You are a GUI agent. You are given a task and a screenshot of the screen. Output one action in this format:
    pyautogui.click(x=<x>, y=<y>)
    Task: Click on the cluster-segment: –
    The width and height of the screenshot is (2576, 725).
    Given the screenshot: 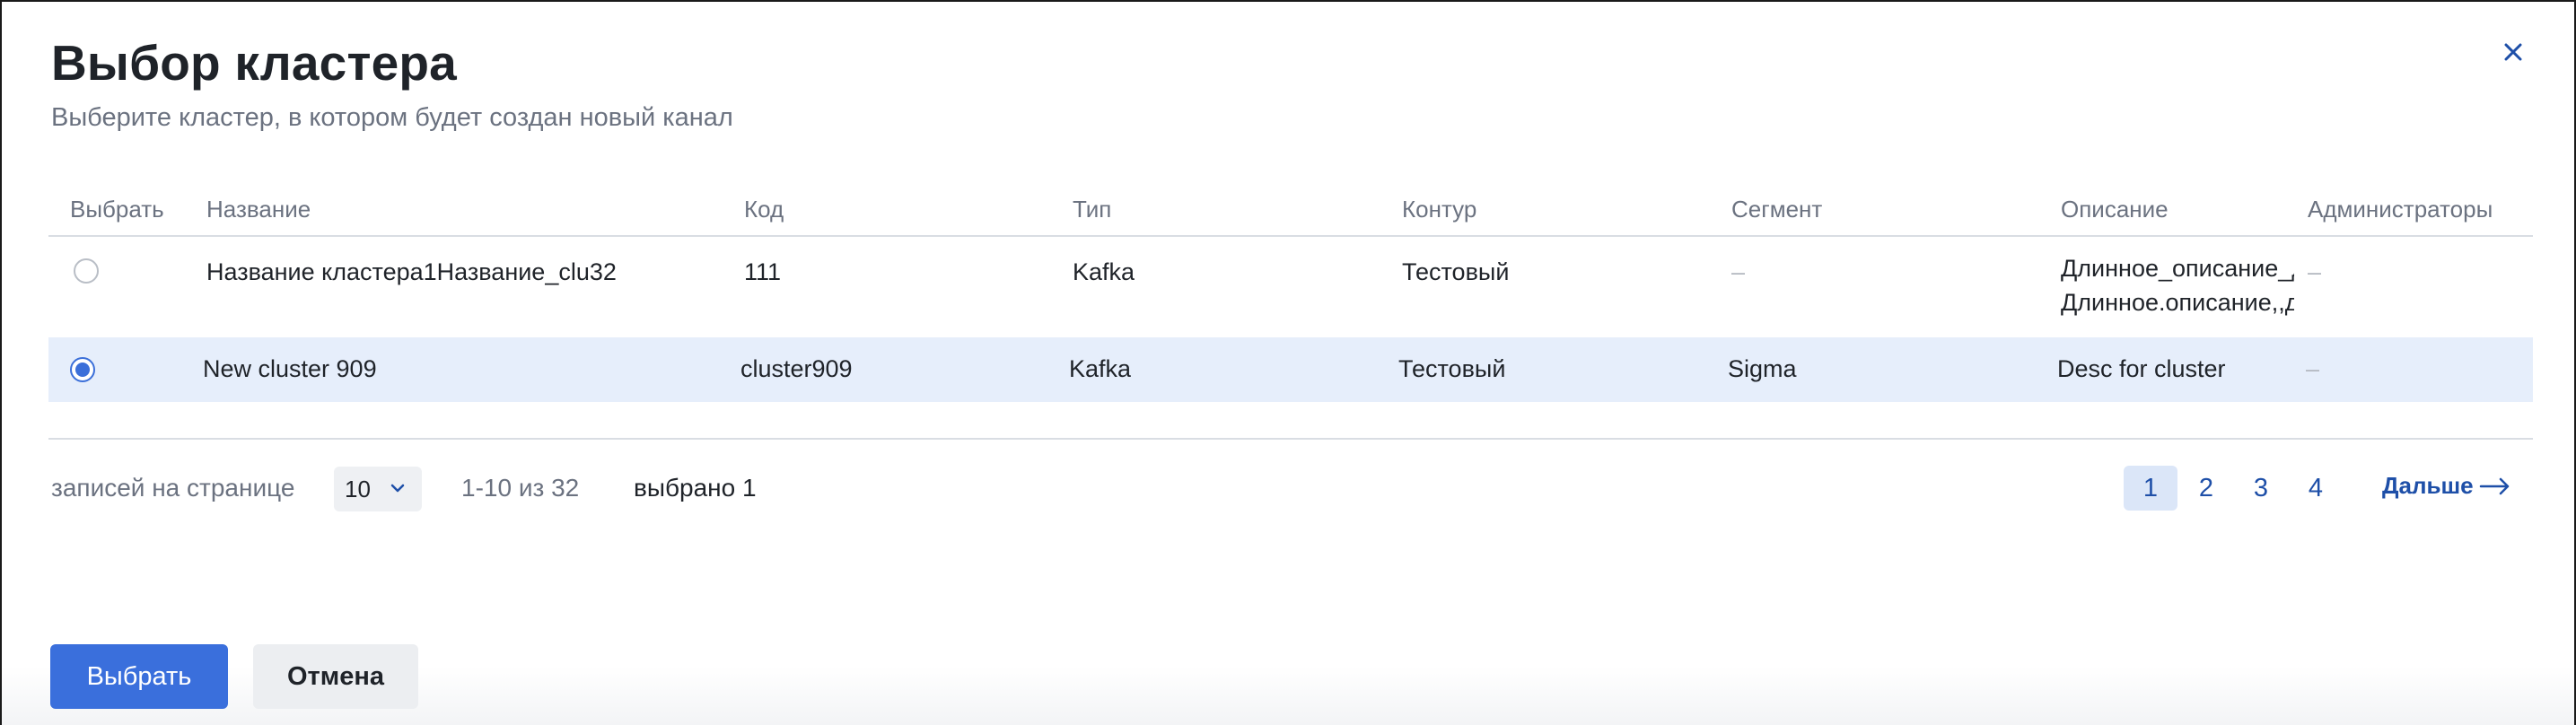 What is the action you would take?
    pyautogui.click(x=1738, y=271)
    